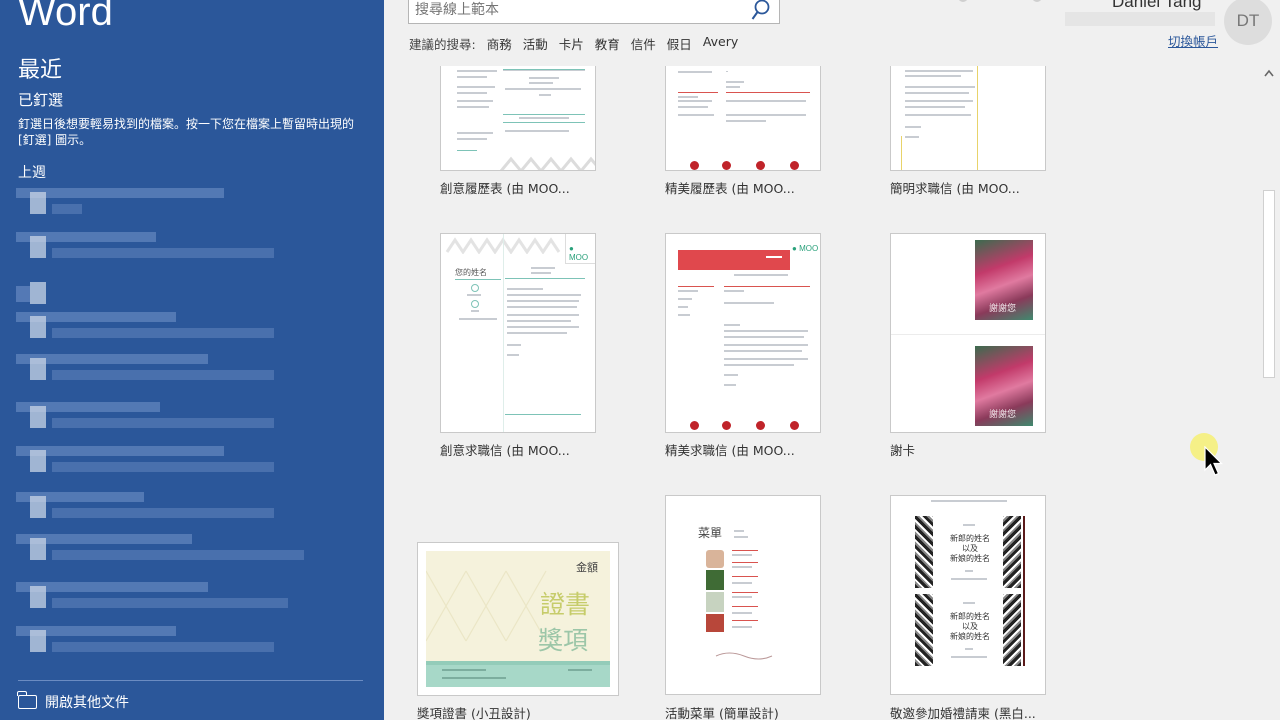 Image resolution: width=1280 pixels, height=720 pixels. What do you see at coordinates (186, 132) in the screenshot?
I see `pinned-description: 釘選日後想要輕易找到的檔案。按一下您在檔案上暫留時出現的 [釘選] 圖示。` at bounding box center [186, 132].